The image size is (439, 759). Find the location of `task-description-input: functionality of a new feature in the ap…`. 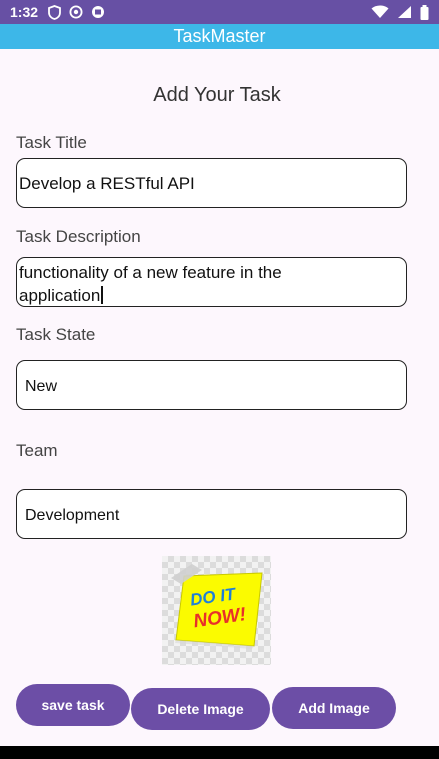

task-description-input: functionality of a new feature in the ap… is located at coordinates (211, 282).